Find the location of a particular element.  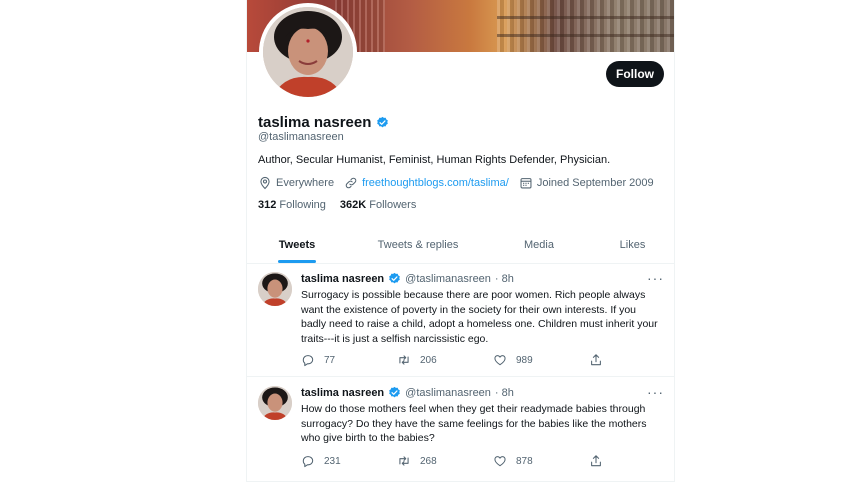

tweet-actions: 77 206 989 is located at coordinates (461, 360).